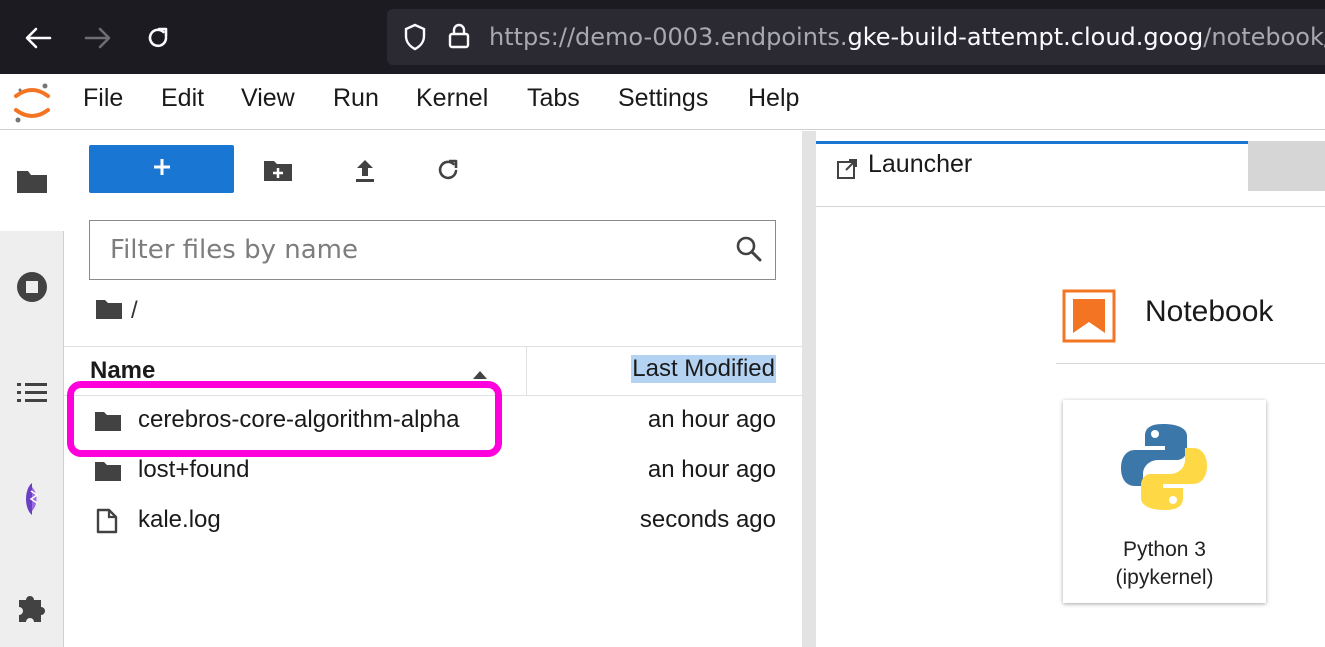 This screenshot has width=1325, height=647. Describe the element at coordinates (38, 38) in the screenshot. I see `back-arrow-icon` at that location.